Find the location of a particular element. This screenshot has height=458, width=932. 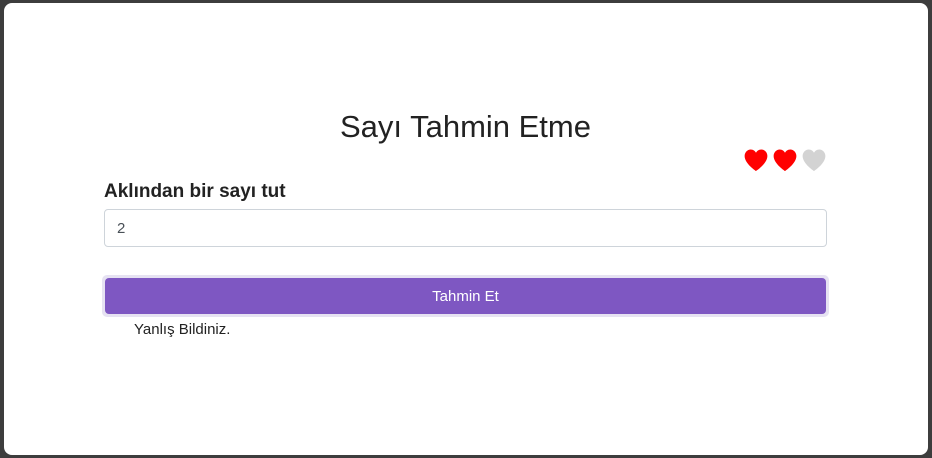

lives-indicator is located at coordinates (785, 160).